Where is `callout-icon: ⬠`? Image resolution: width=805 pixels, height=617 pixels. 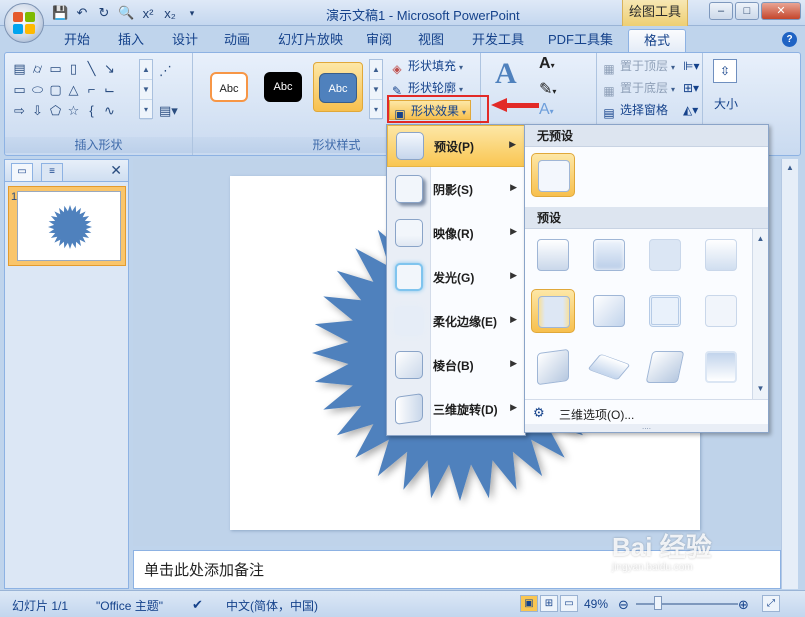 callout-icon: ⬠ is located at coordinates (55, 111).